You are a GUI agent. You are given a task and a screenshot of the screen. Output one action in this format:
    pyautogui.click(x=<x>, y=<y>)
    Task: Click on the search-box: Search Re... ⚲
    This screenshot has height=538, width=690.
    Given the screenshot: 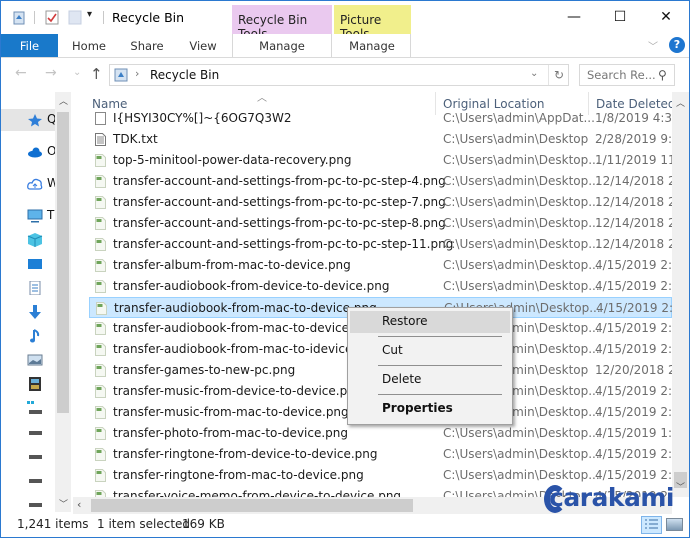 What is the action you would take?
    pyautogui.click(x=627, y=75)
    